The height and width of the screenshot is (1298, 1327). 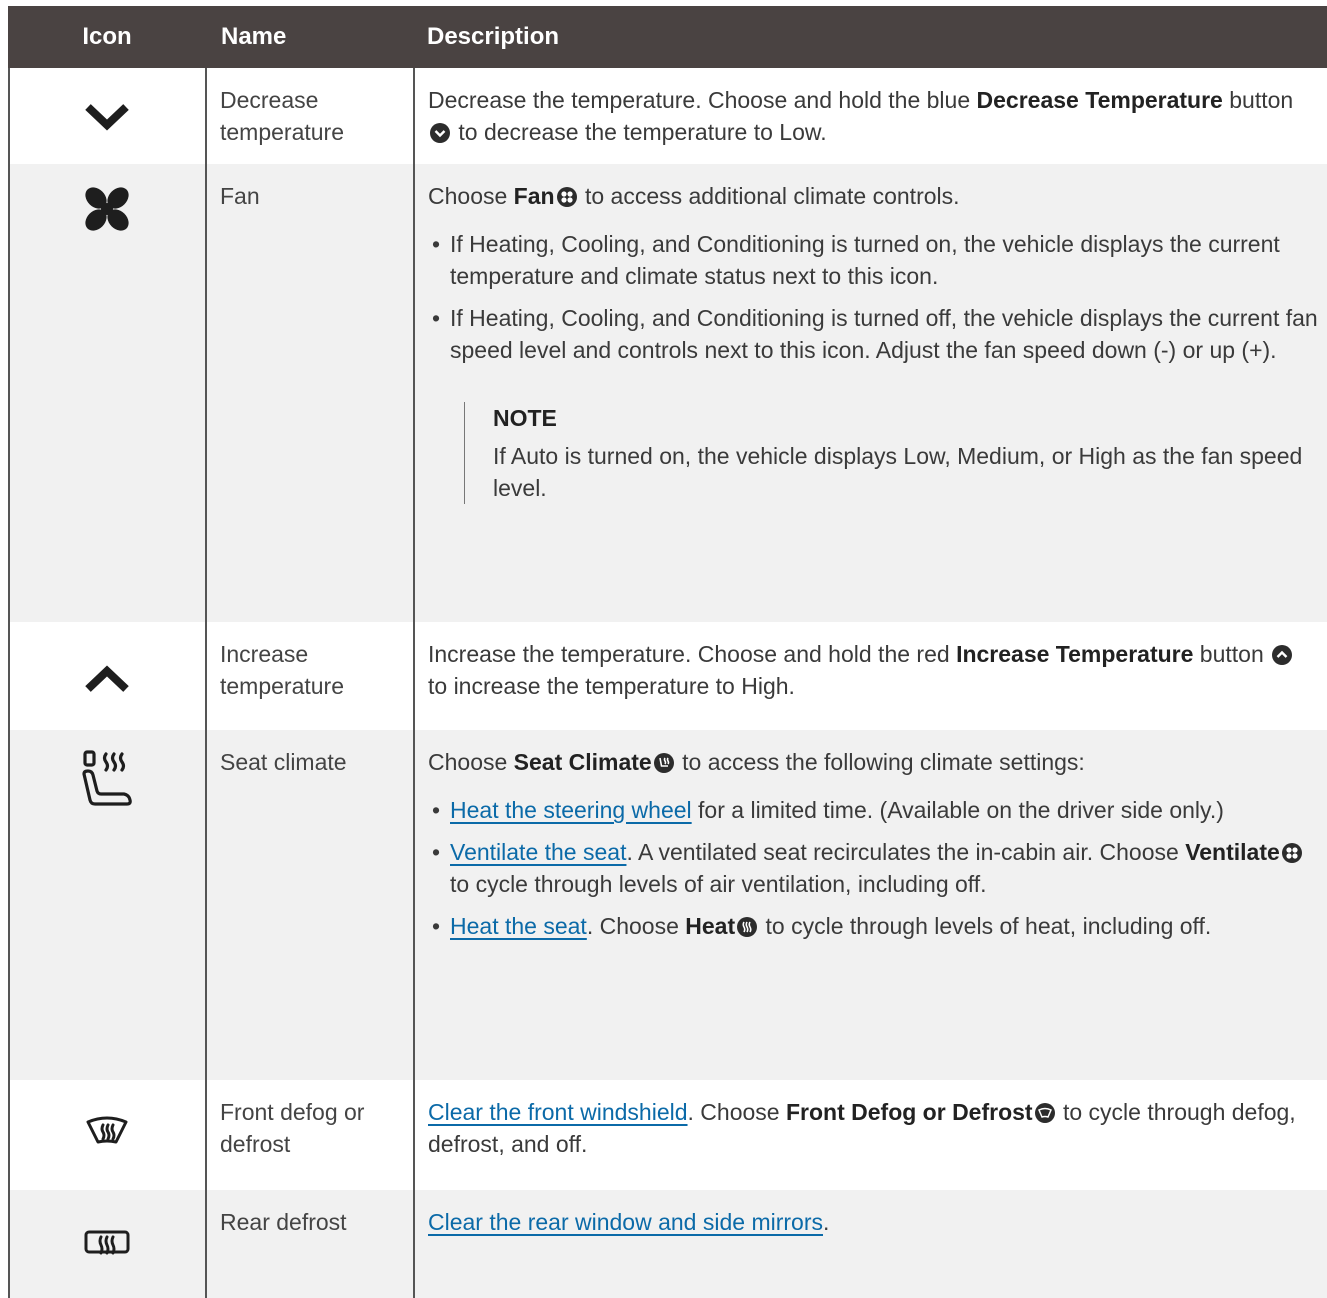 I want to click on rear-defrost-icon, so click(x=107, y=1243).